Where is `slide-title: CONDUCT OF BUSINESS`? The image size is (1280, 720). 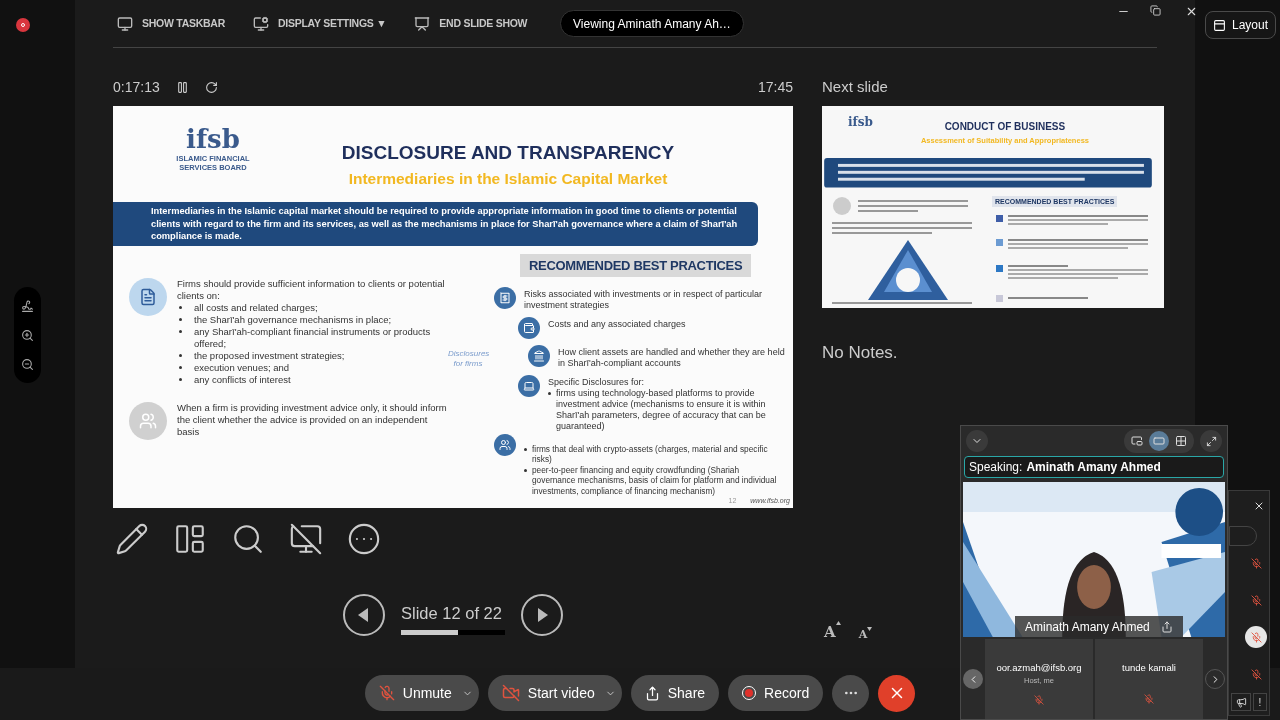
slide-title: CONDUCT OF BUSINESS is located at coordinates (1005, 127).